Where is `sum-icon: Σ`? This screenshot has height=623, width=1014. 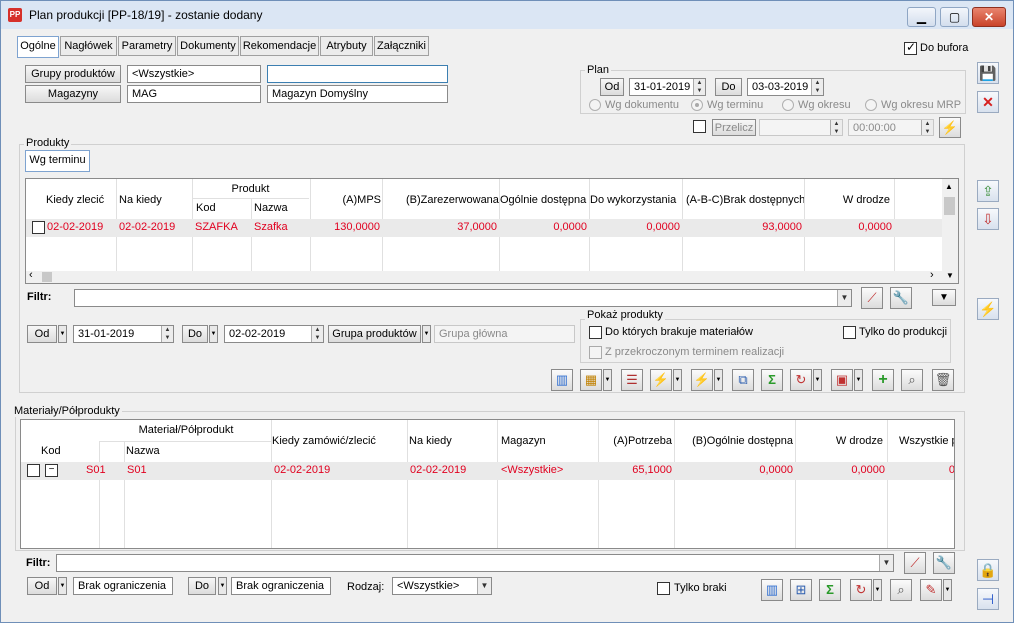 sum-icon: Σ is located at coordinates (772, 380).